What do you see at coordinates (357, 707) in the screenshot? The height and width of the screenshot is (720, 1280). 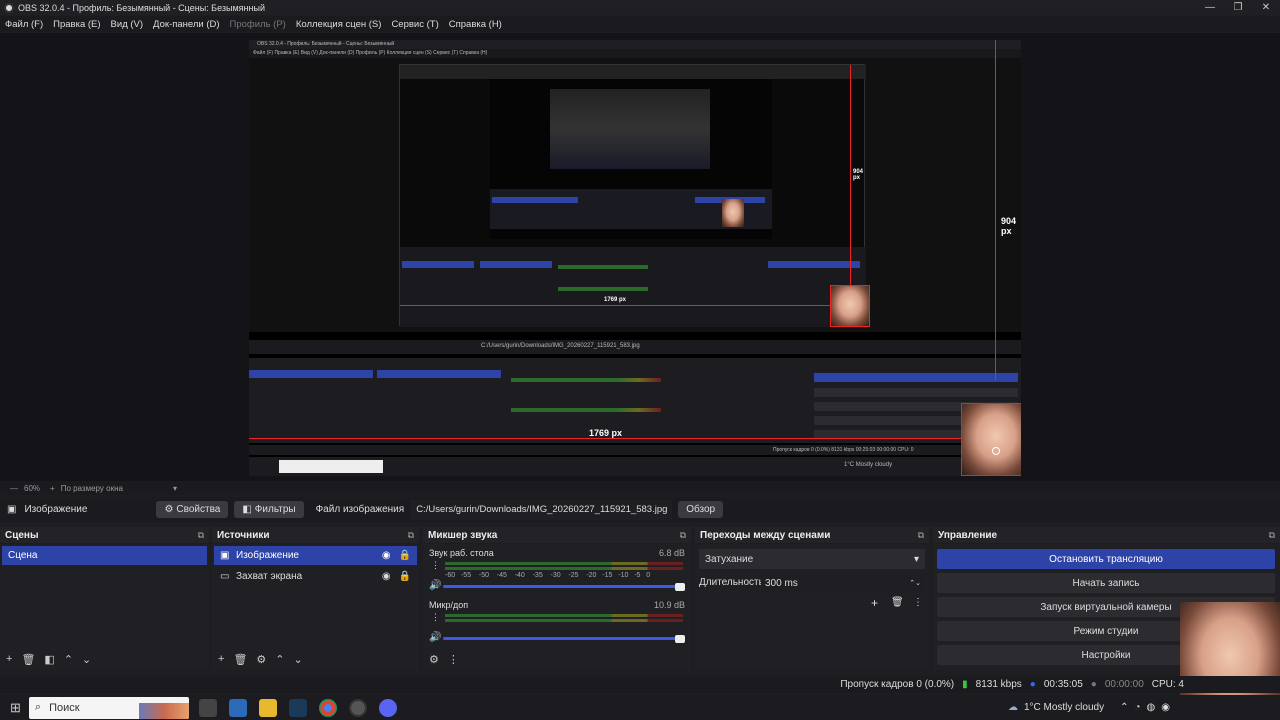 I see `obs-icon` at bounding box center [357, 707].